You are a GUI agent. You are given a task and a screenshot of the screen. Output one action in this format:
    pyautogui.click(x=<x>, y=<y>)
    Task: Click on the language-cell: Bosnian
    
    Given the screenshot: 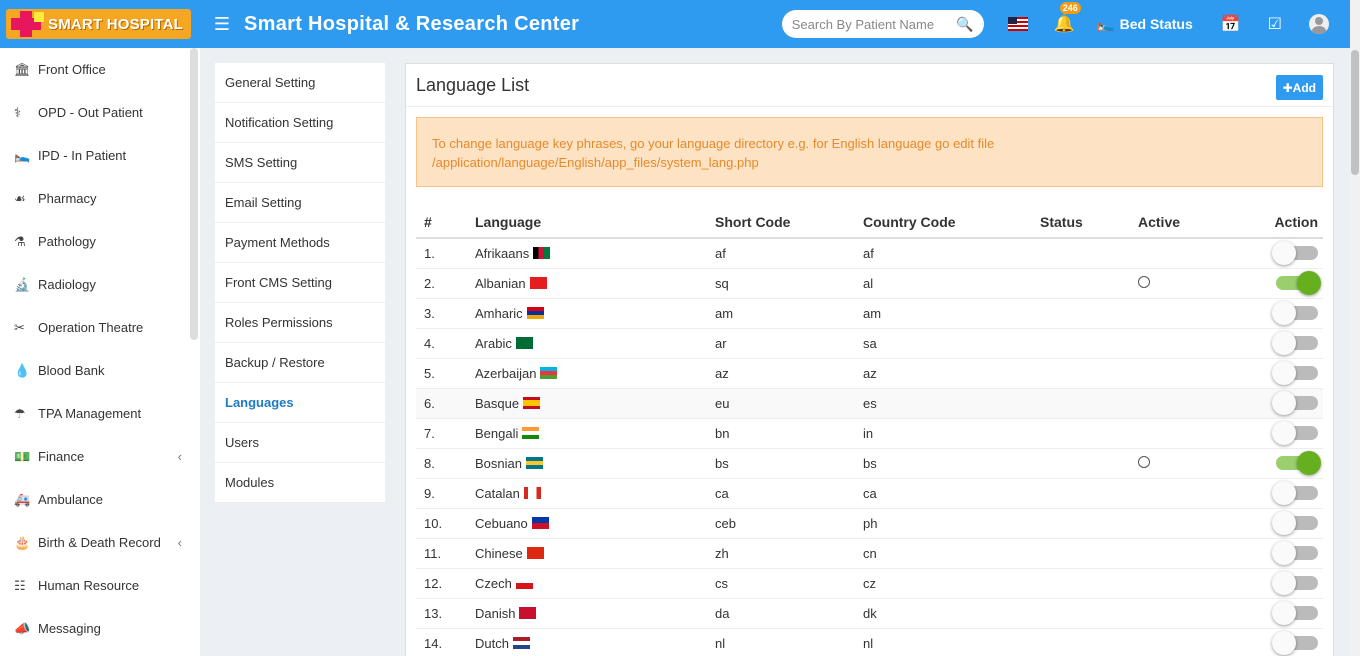 What is the action you would take?
    pyautogui.click(x=587, y=462)
    